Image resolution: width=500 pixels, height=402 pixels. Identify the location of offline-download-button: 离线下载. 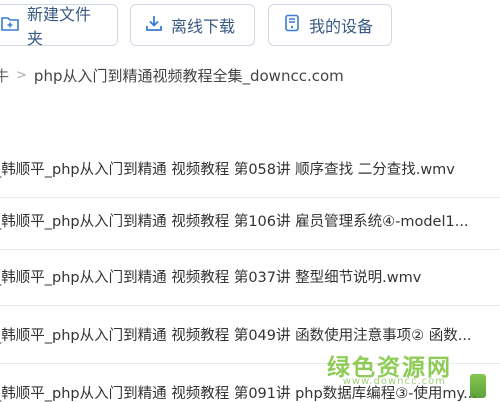
(192, 25).